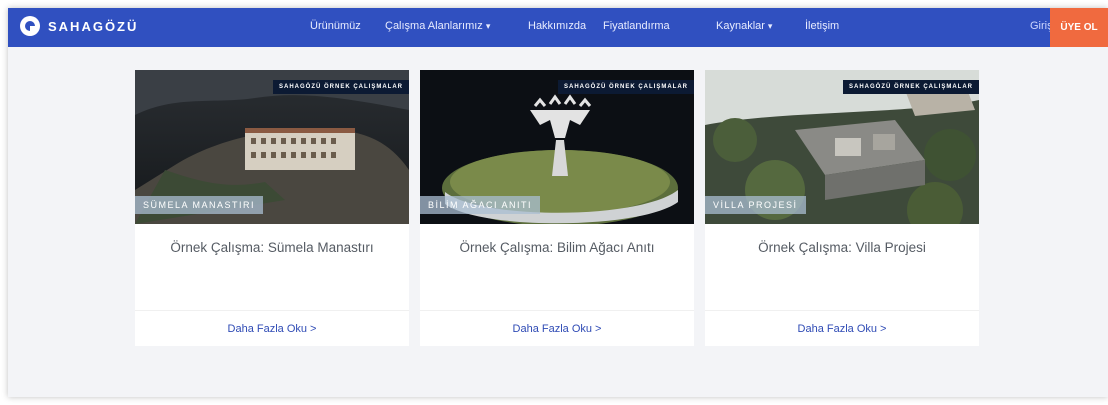 The height and width of the screenshot is (405, 1108). I want to click on nav-item-kaynaklar: Kaynaklar ▾, so click(744, 26).